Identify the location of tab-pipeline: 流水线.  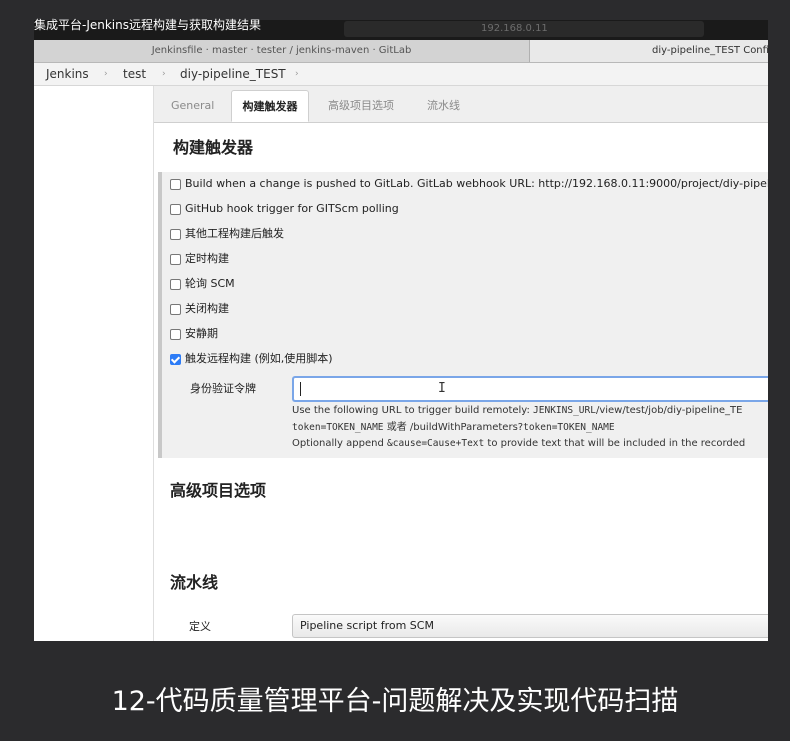
(443, 106).